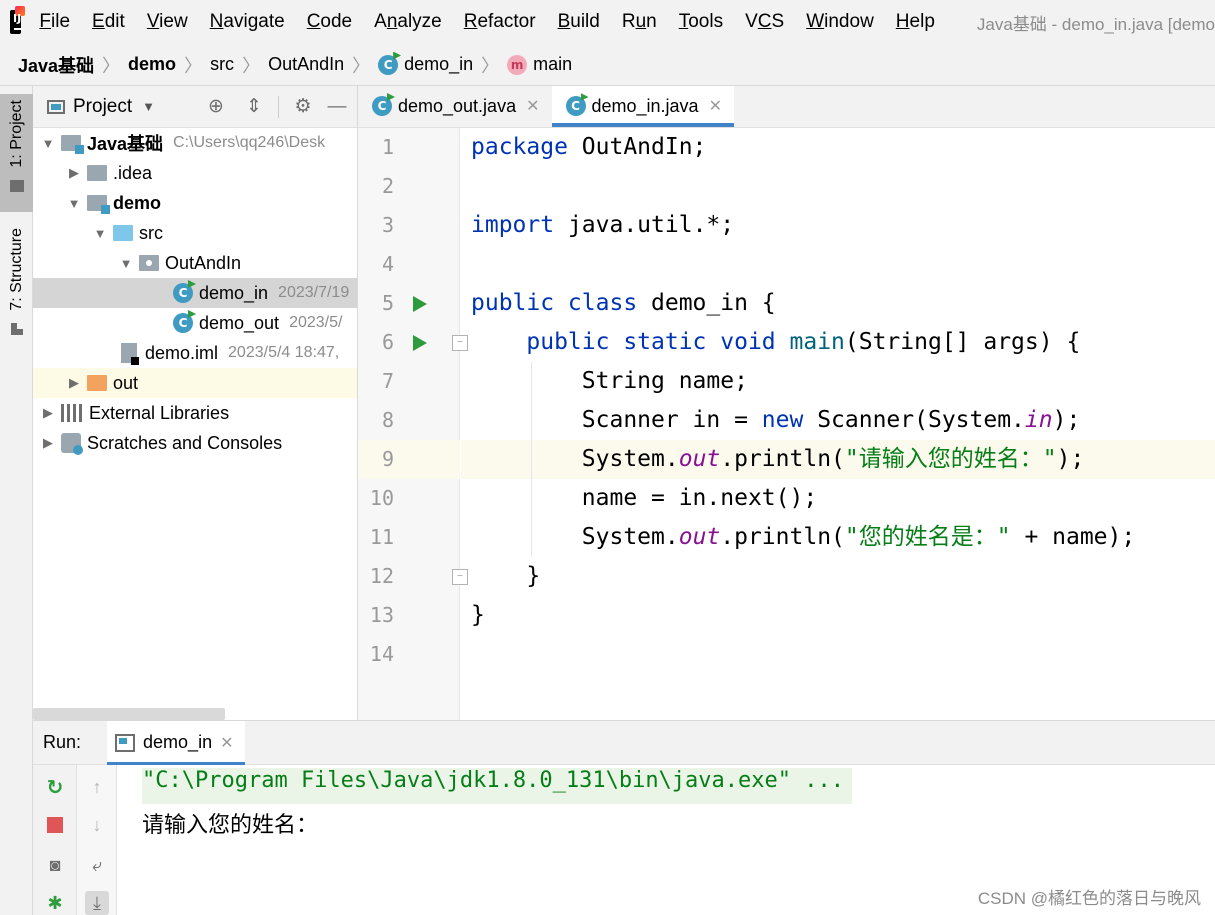 The height and width of the screenshot is (915, 1215). What do you see at coordinates (102, 107) in the screenshot?
I see `project-view-selector: Project` at bounding box center [102, 107].